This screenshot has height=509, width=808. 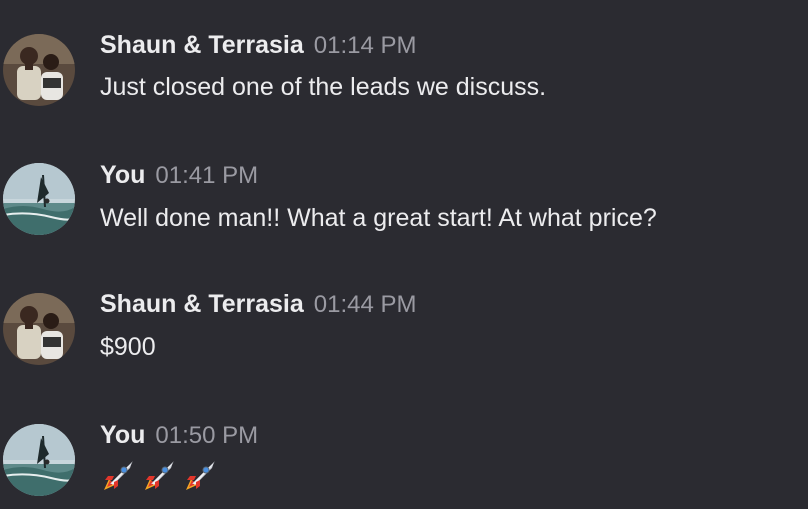 I want to click on timestamp: 01:50 PM, so click(x=207, y=435).